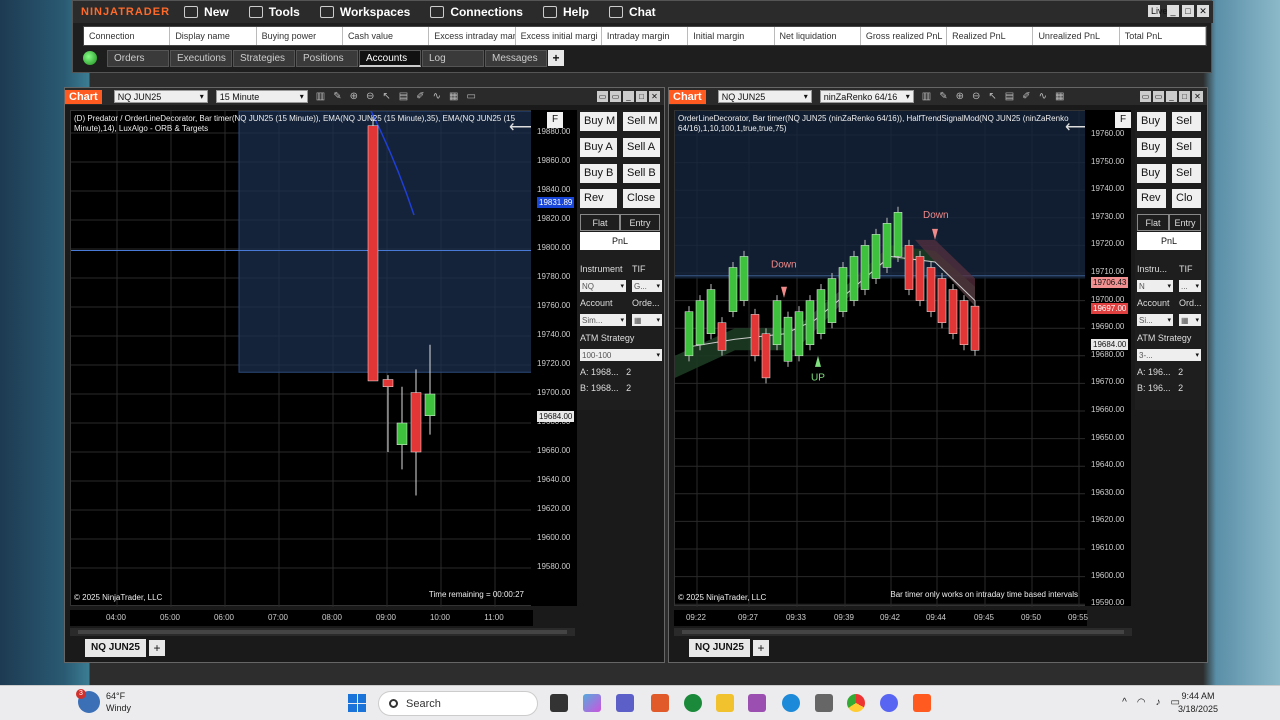  What do you see at coordinates (632, 12) in the screenshot?
I see `menu-chat: Chat` at bounding box center [632, 12].